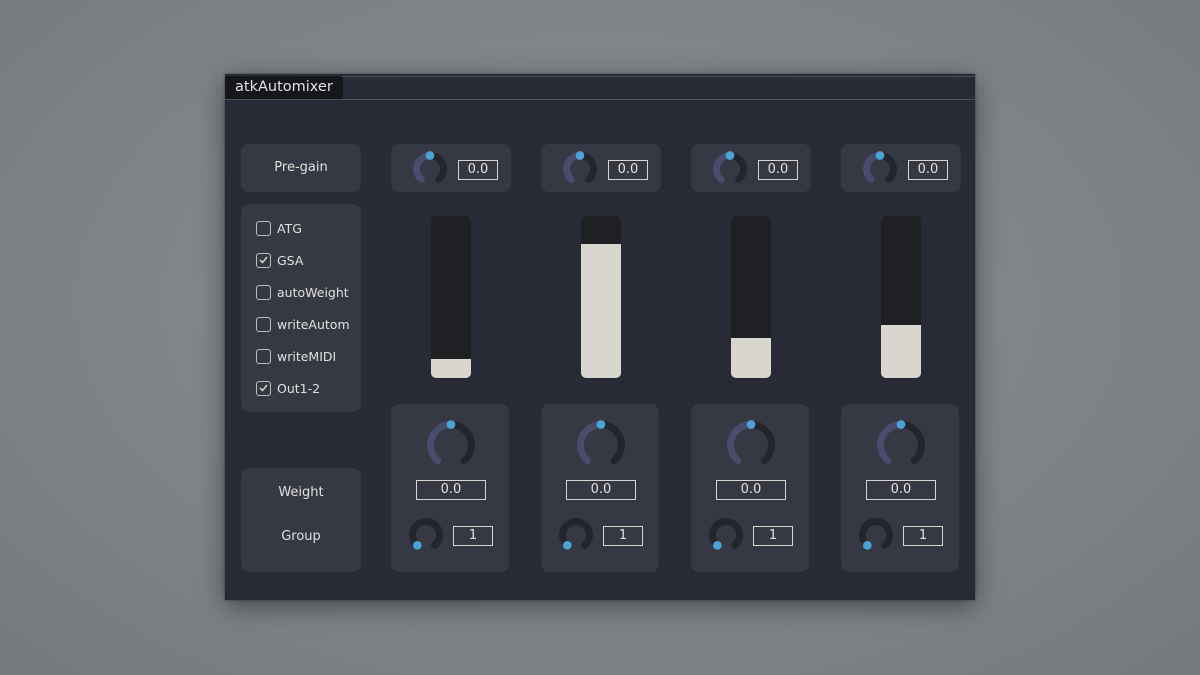  I want to click on weight-group-panel-ch1: 0.0 1, so click(450, 488).